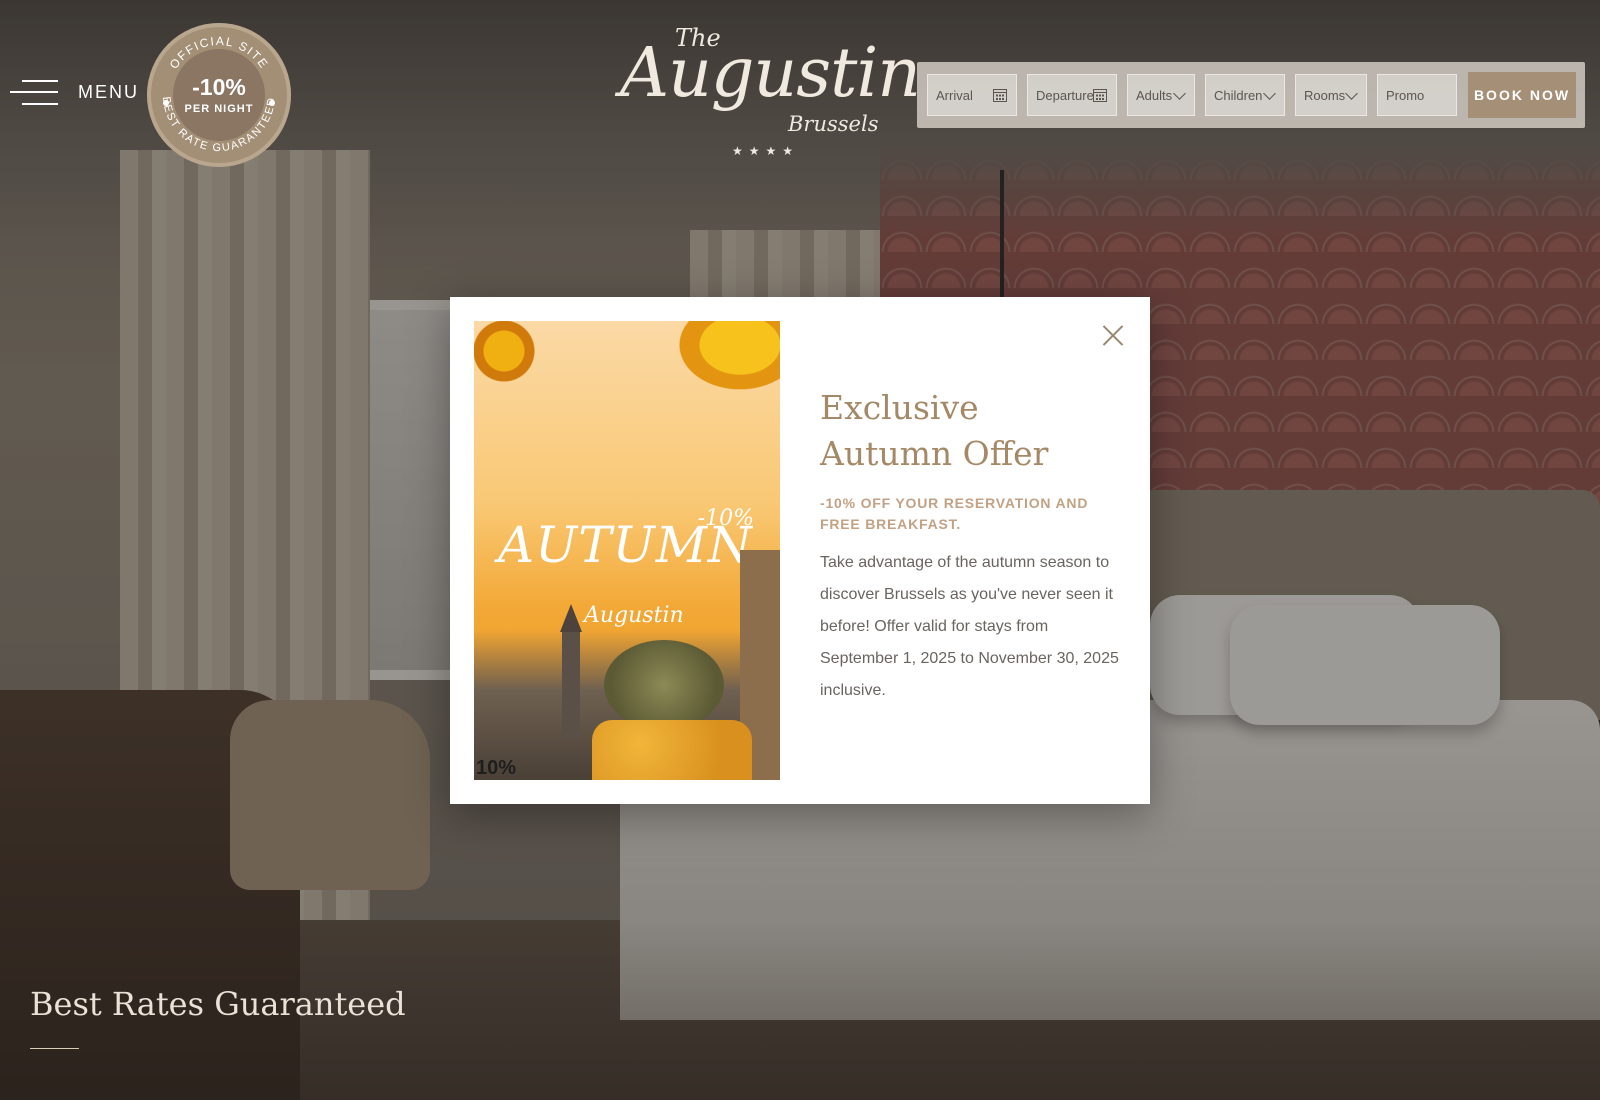 The width and height of the screenshot is (1600, 1100). What do you see at coordinates (625, 545) in the screenshot?
I see `promo-image-title: AUTUMN` at bounding box center [625, 545].